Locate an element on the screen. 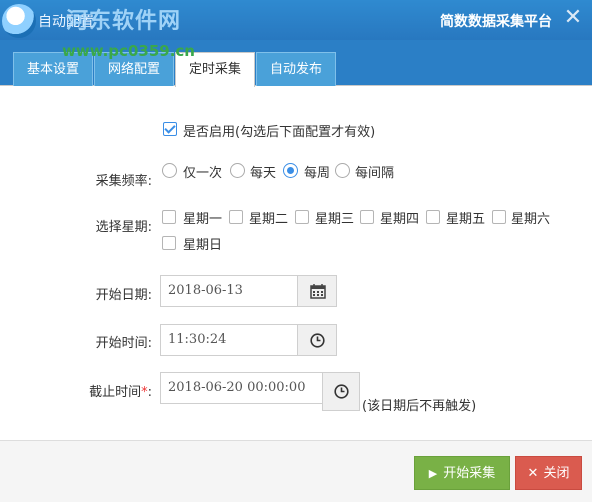  weekday-fri-checkbox is located at coordinates (433, 217).